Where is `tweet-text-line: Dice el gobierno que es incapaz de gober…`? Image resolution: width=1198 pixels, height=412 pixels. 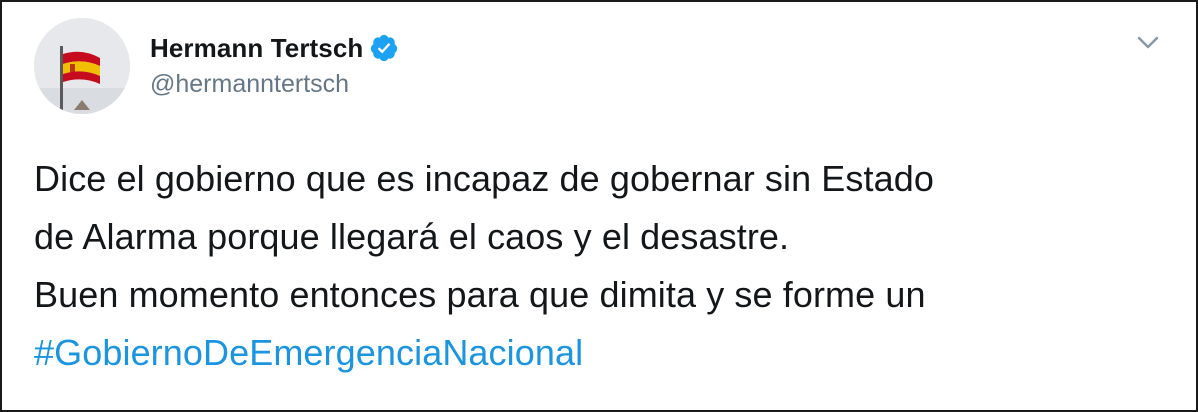
tweet-text-line: Dice el gobierno que es incapaz de gober… is located at coordinates (484, 178).